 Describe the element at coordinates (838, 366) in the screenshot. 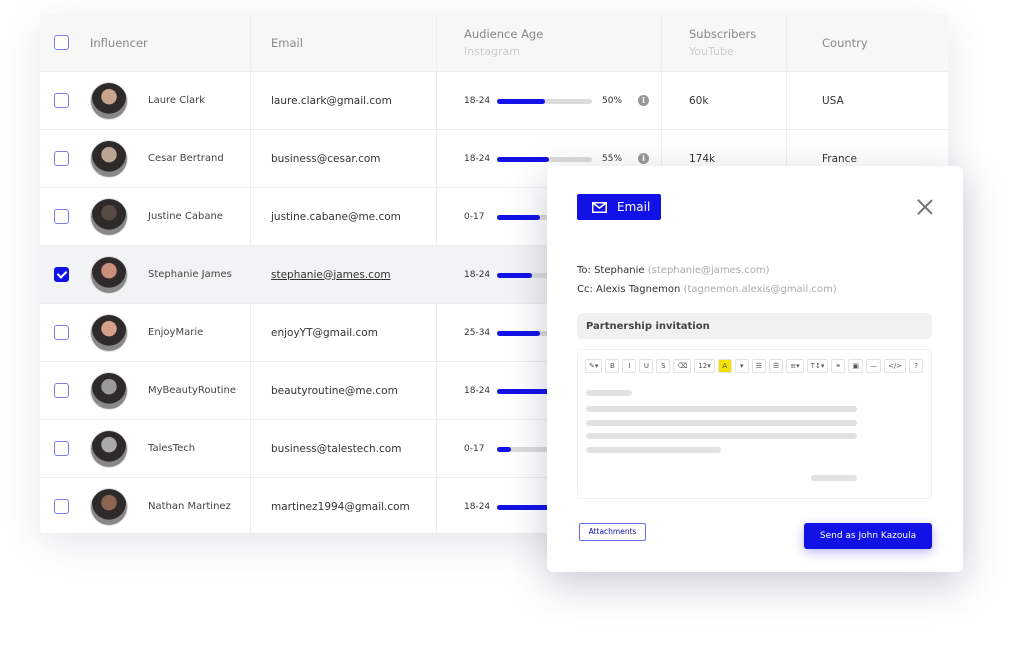

I see `toolbar-button: ⚭` at that location.